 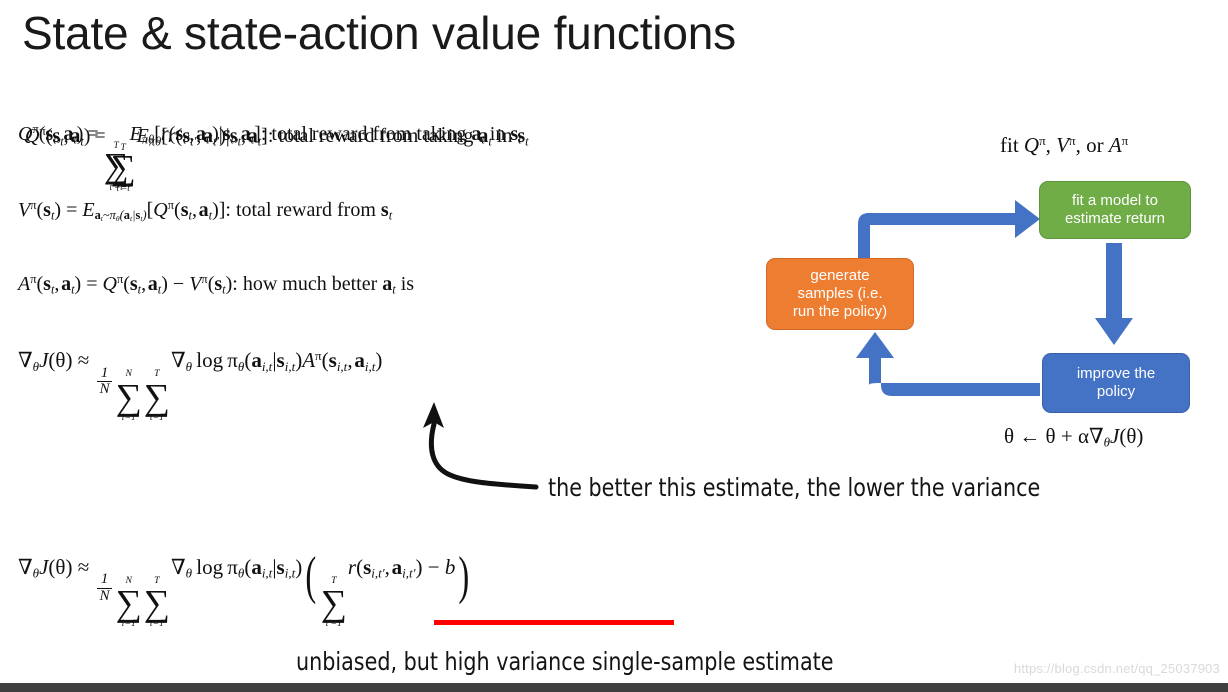 I want to click on diagram-box-fit-model: fit a model to estimate return, so click(x=1115, y=210).